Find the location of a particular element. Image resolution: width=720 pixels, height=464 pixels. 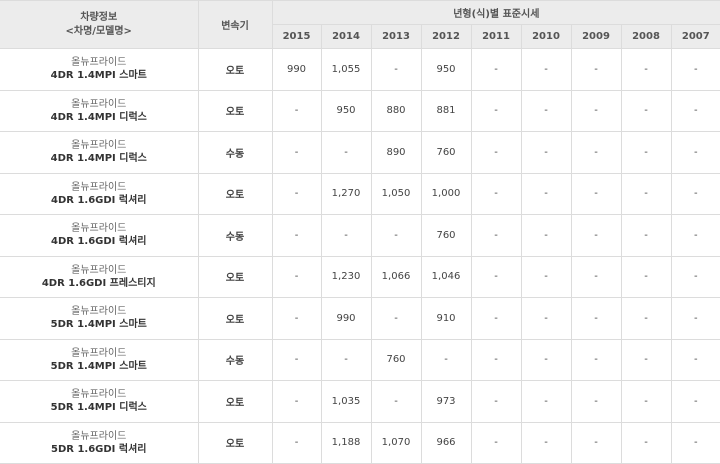

model-name: 5DR 1.4MPI 디럭스 is located at coordinates (98, 408).